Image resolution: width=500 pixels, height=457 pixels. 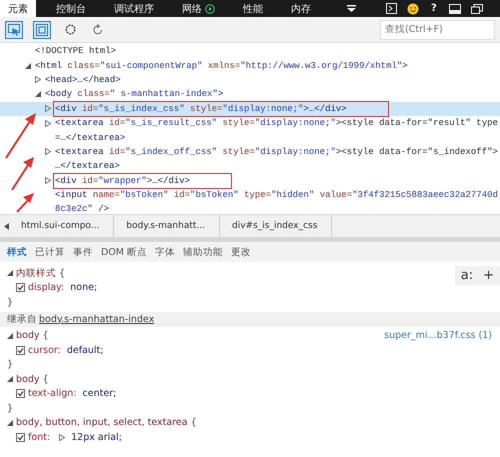 What do you see at coordinates (134, 8) in the screenshot?
I see `tab: 调试程序` at bounding box center [134, 8].